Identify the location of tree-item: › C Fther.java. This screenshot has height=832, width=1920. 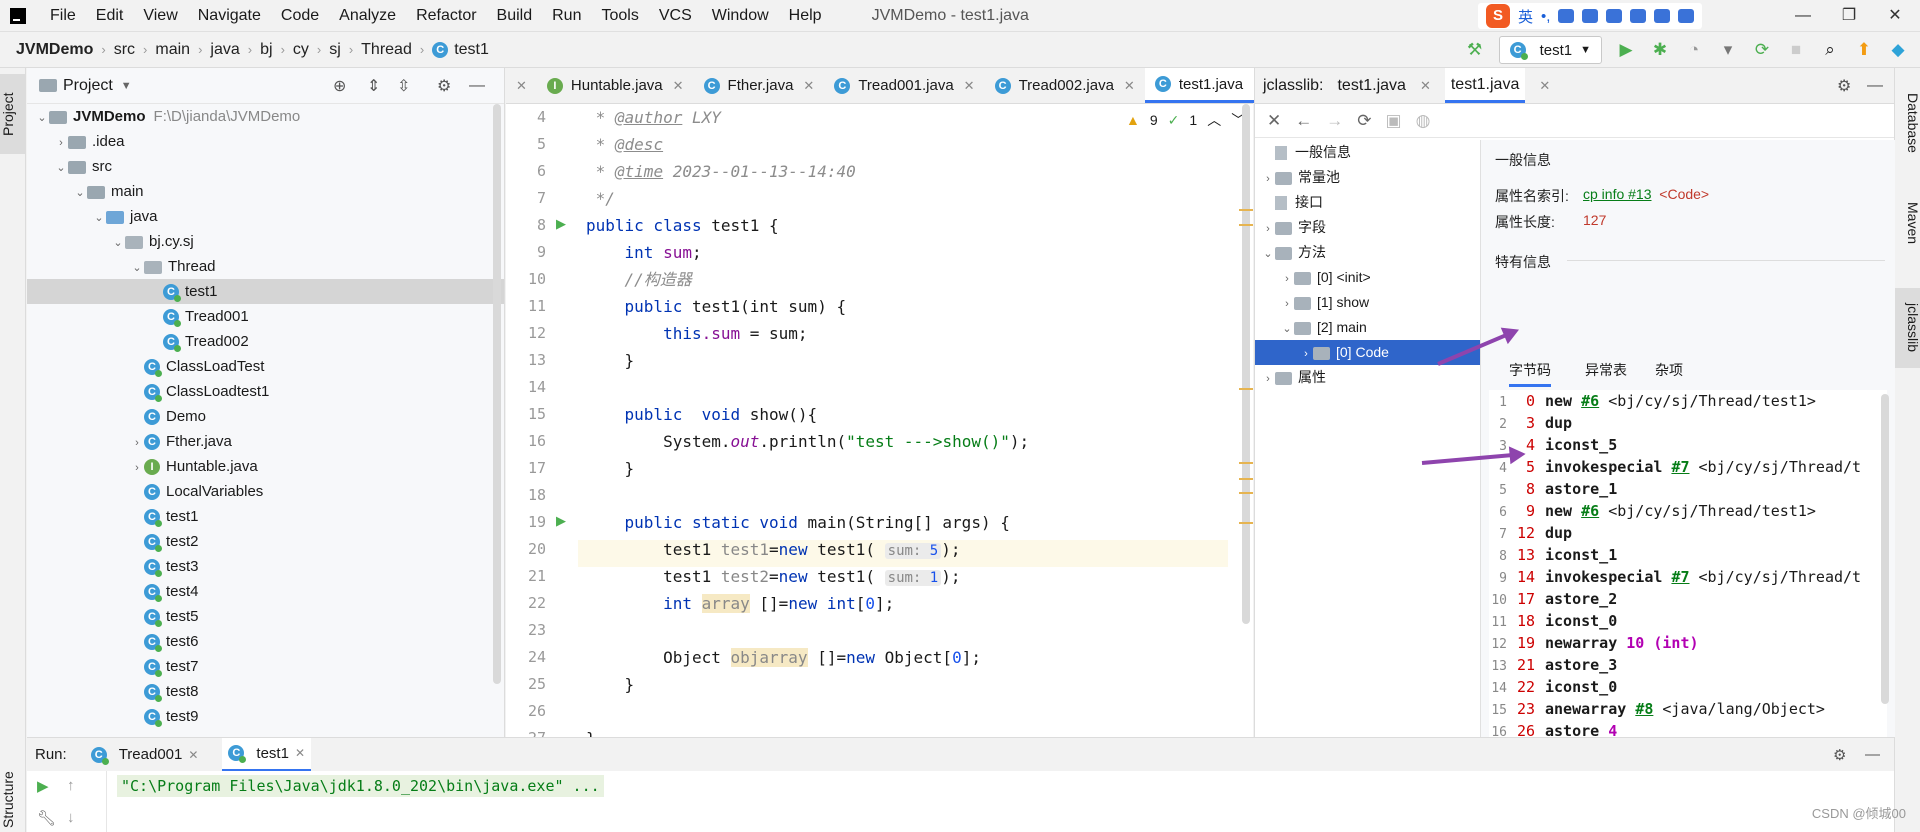
(265, 441).